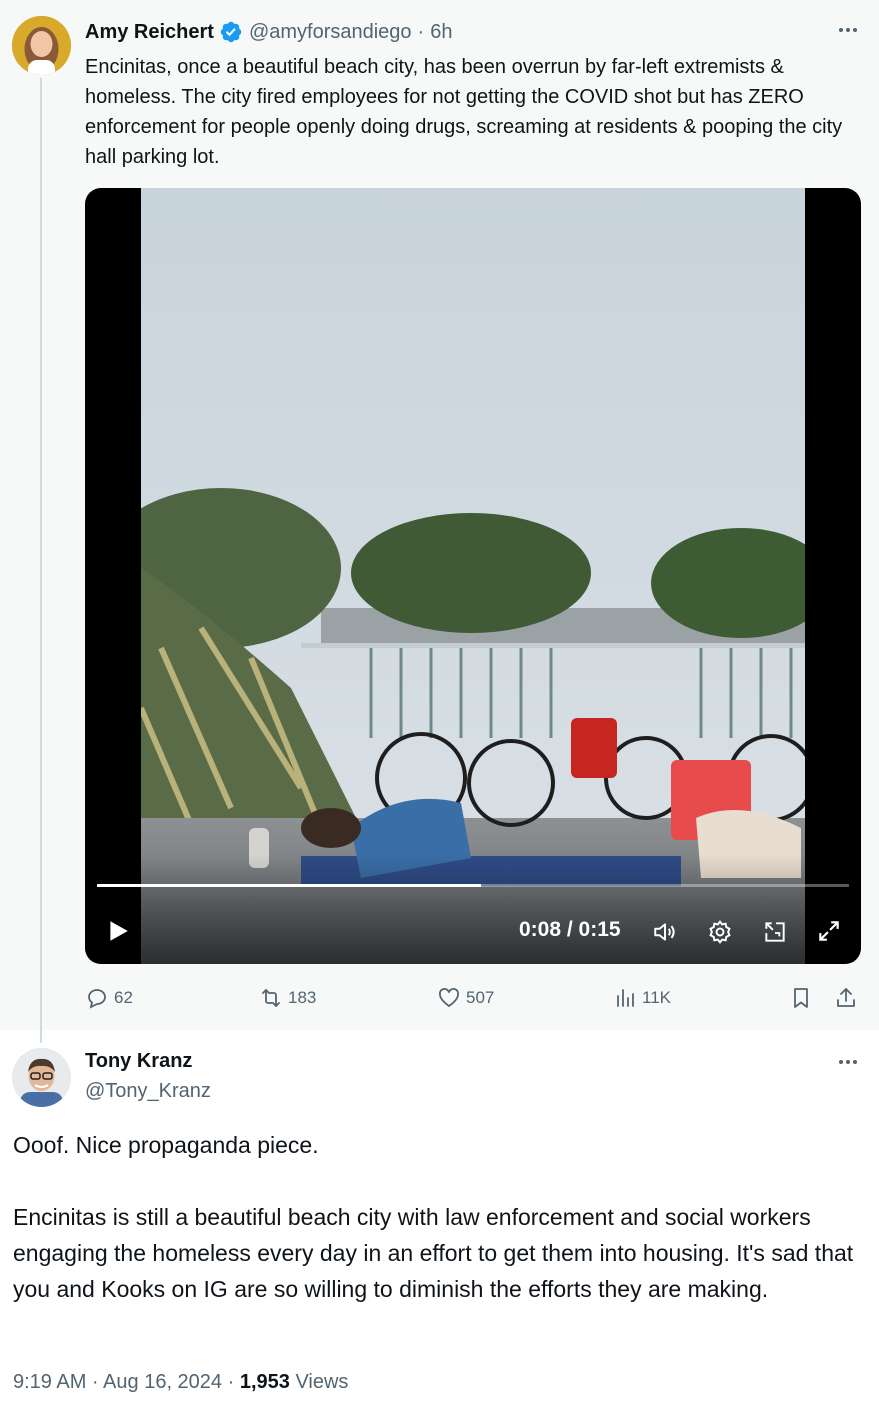 The height and width of the screenshot is (1416, 879). I want to click on reply-count: 62, so click(123, 997).